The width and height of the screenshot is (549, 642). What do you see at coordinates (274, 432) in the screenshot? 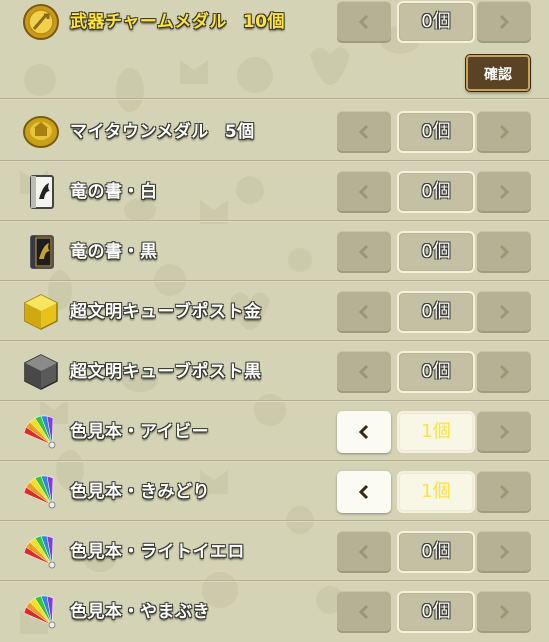
I see `item-row-swatch-ivy: 色見本・アイビー 1個` at bounding box center [274, 432].